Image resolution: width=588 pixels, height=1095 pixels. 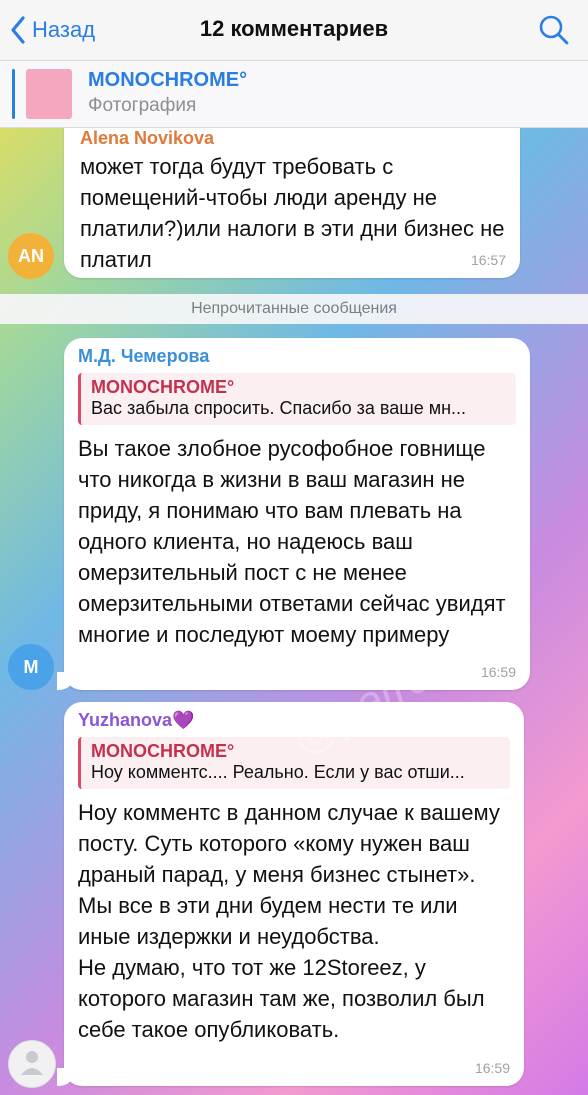 What do you see at coordinates (488, 260) in the screenshot?
I see `message-time: 16:57` at bounding box center [488, 260].